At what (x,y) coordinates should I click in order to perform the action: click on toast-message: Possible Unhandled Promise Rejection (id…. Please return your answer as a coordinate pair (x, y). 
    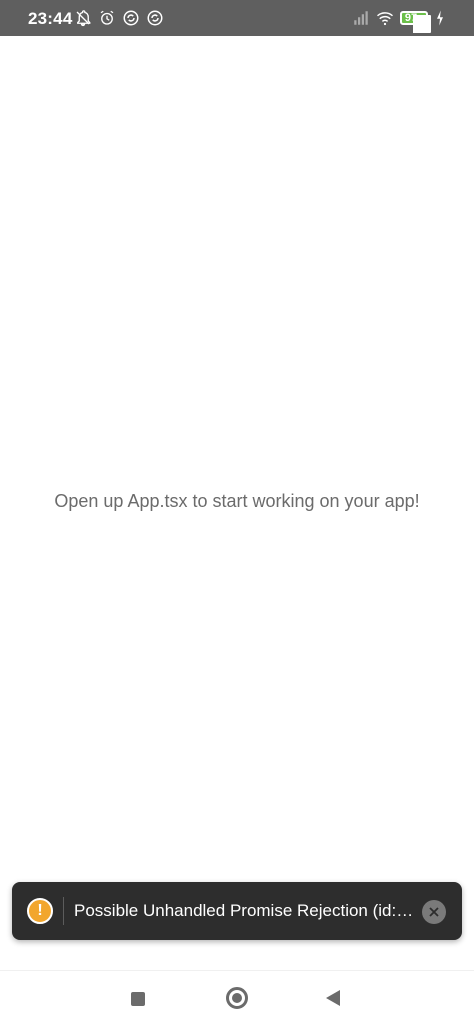
    Looking at the image, I should click on (244, 911).